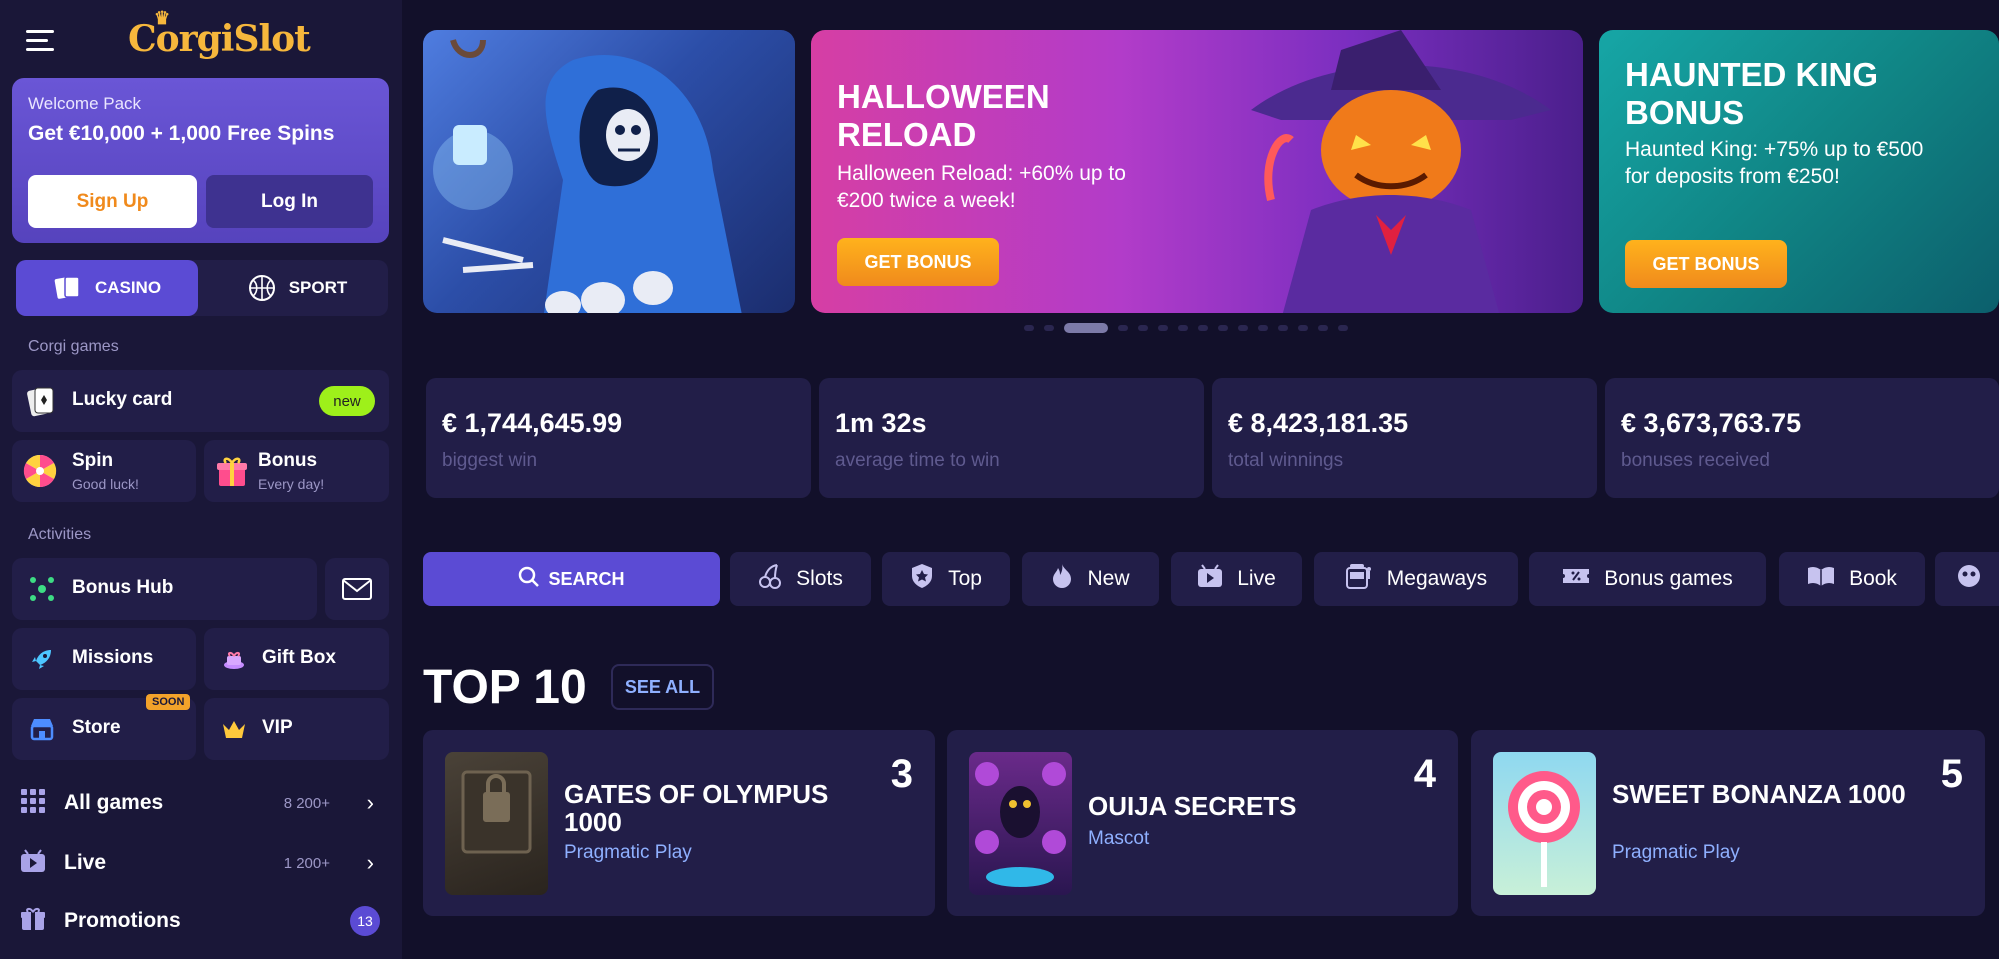 The image size is (1999, 959). Describe the element at coordinates (33, 921) in the screenshot. I see `gift-icon` at that location.